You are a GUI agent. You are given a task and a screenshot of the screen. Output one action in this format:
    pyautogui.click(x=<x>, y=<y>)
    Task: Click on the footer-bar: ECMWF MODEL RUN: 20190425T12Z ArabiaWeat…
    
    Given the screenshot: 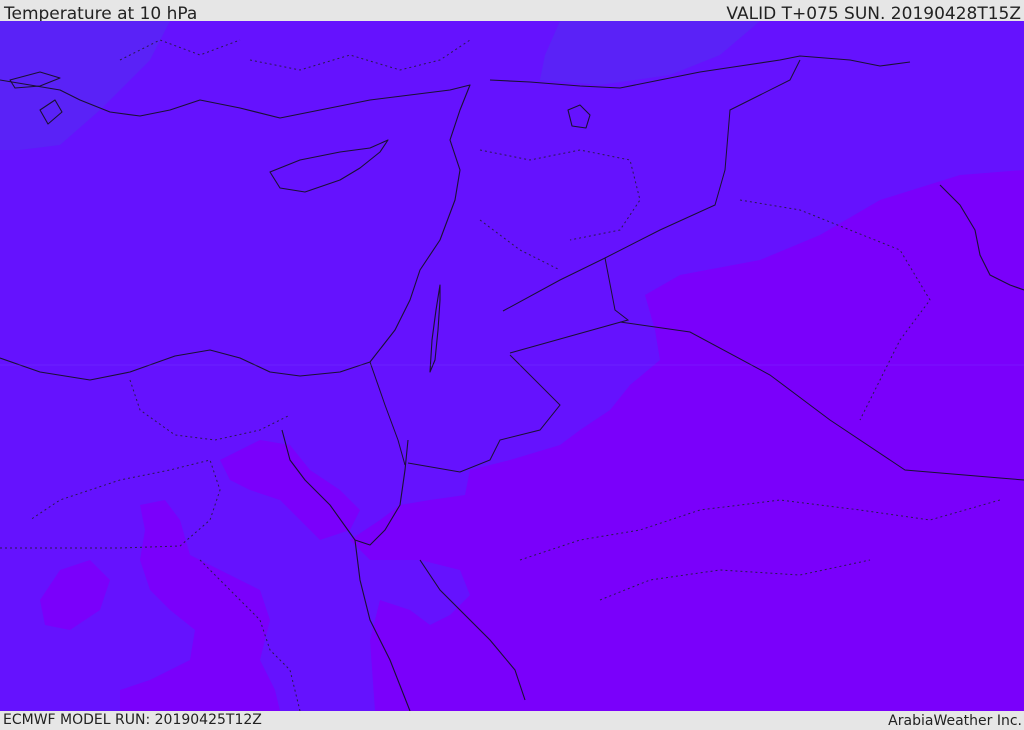 What is the action you would take?
    pyautogui.click(x=512, y=720)
    